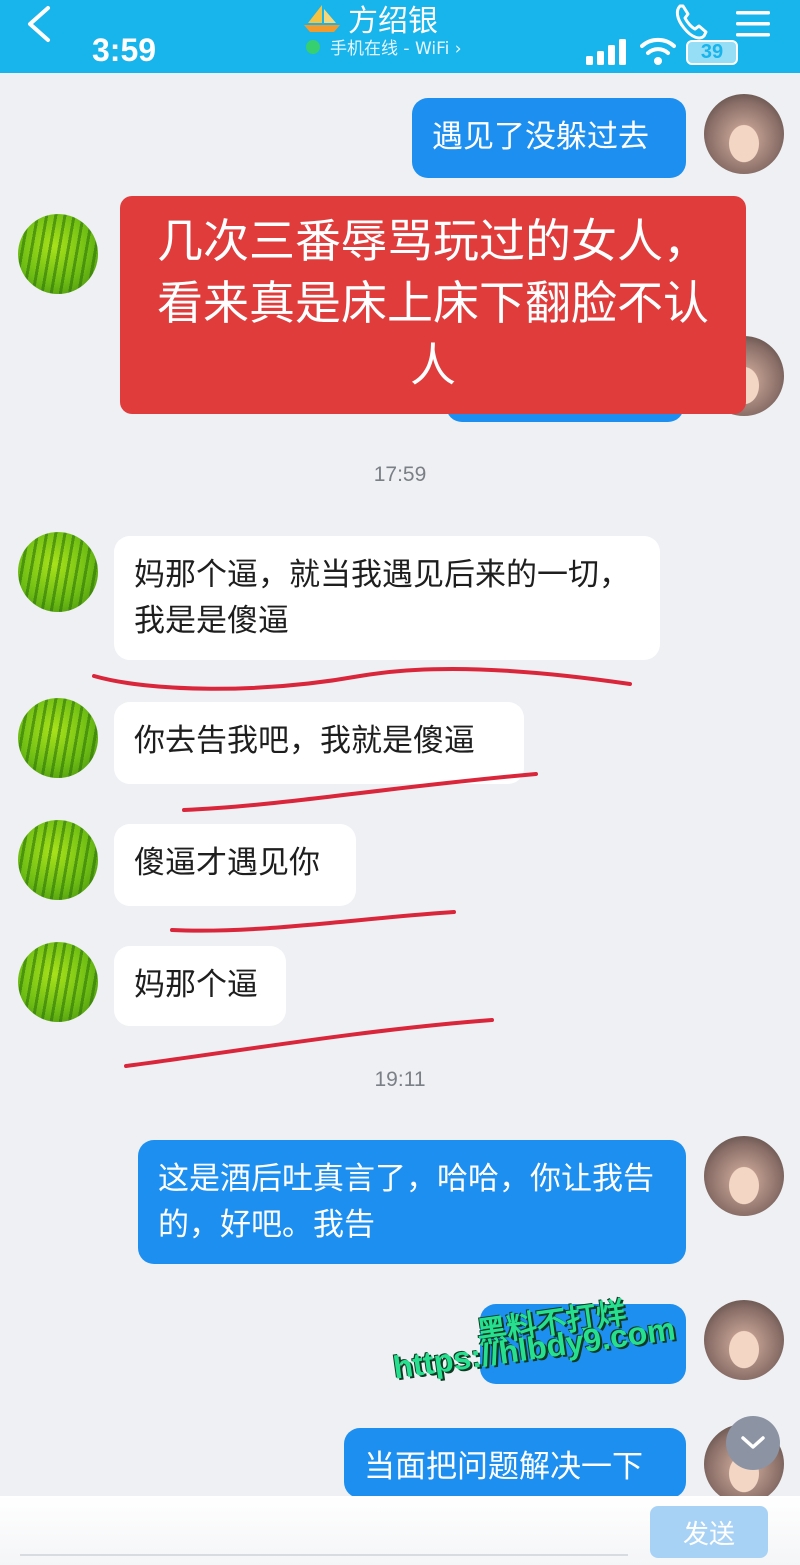 This screenshot has width=800, height=1565. I want to click on message-bubble-outgoing: 这是酒后吐真言了，哈哈，你让我告的，好吧。我告, so click(412, 1202).